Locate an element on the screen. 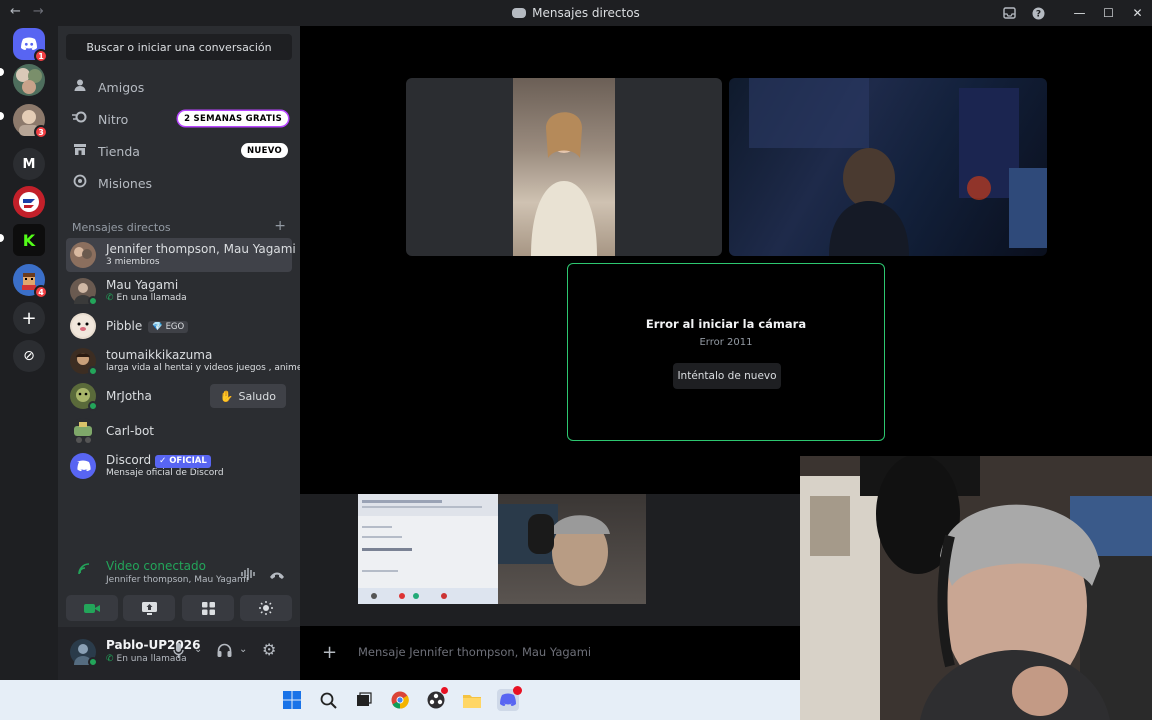  help-icon: ? is located at coordinates (1038, 13).